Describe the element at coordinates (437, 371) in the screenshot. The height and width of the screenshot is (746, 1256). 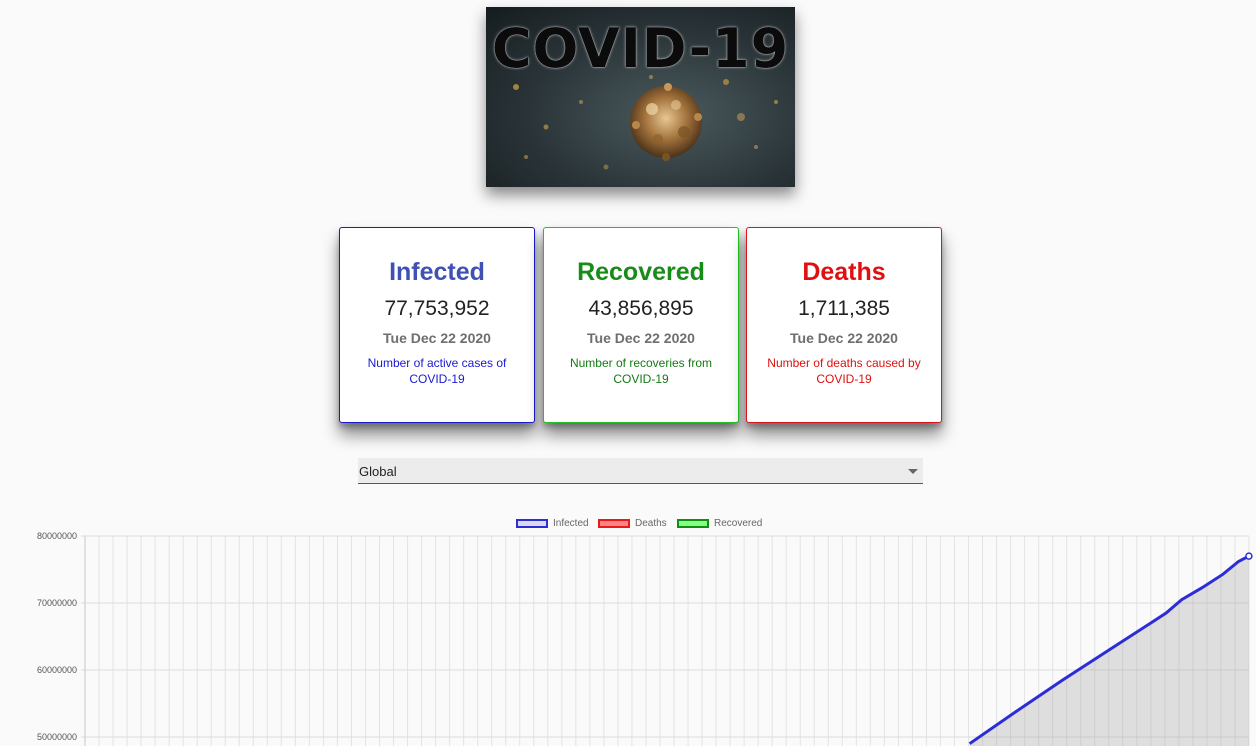
I see `infected-description: Number of active cases of COVID-19` at that location.